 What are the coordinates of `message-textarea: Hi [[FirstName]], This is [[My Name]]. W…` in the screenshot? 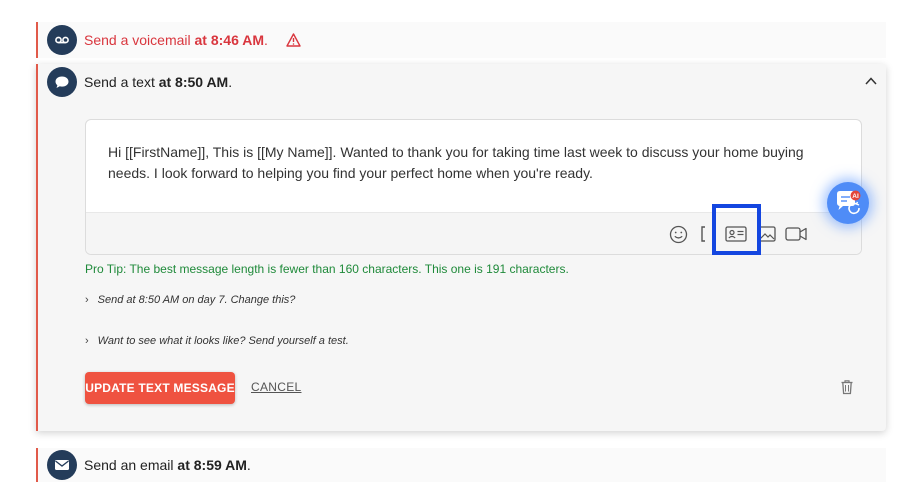 It's located at (473, 163).